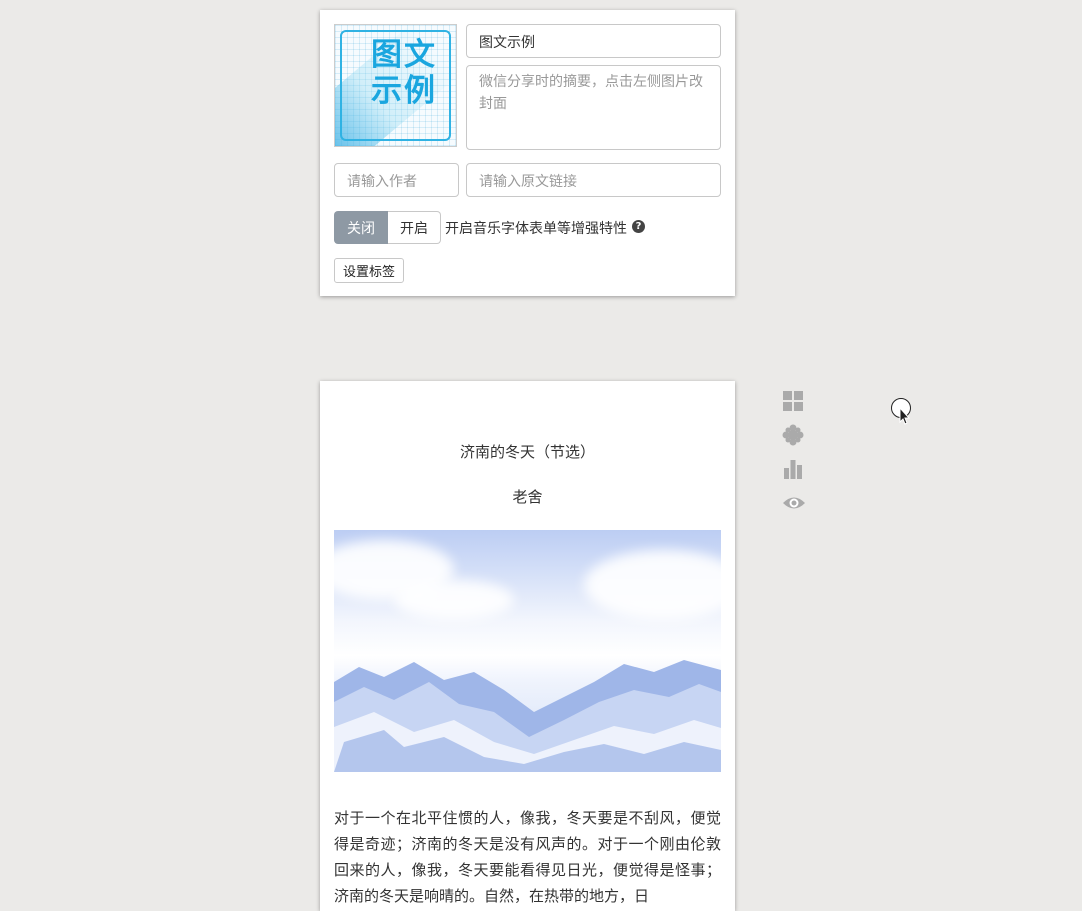  What do you see at coordinates (527, 452) in the screenshot?
I see `article-title: 济南的冬天（节选）` at bounding box center [527, 452].